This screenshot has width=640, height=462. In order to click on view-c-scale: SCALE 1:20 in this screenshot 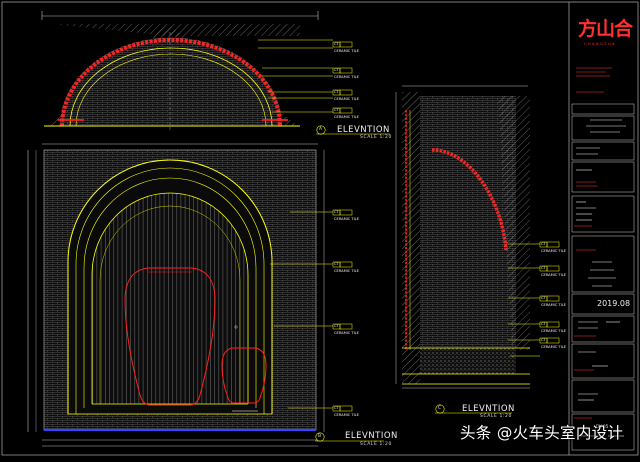, I will do `click(496, 416)`.